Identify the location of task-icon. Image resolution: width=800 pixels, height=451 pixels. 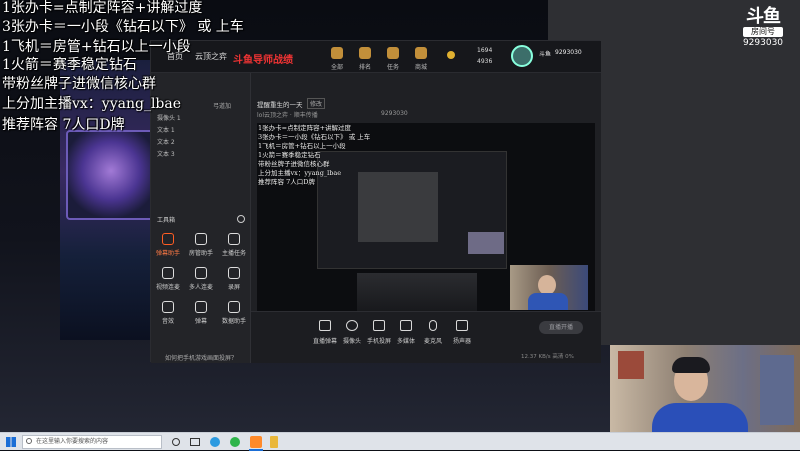
(393, 53).